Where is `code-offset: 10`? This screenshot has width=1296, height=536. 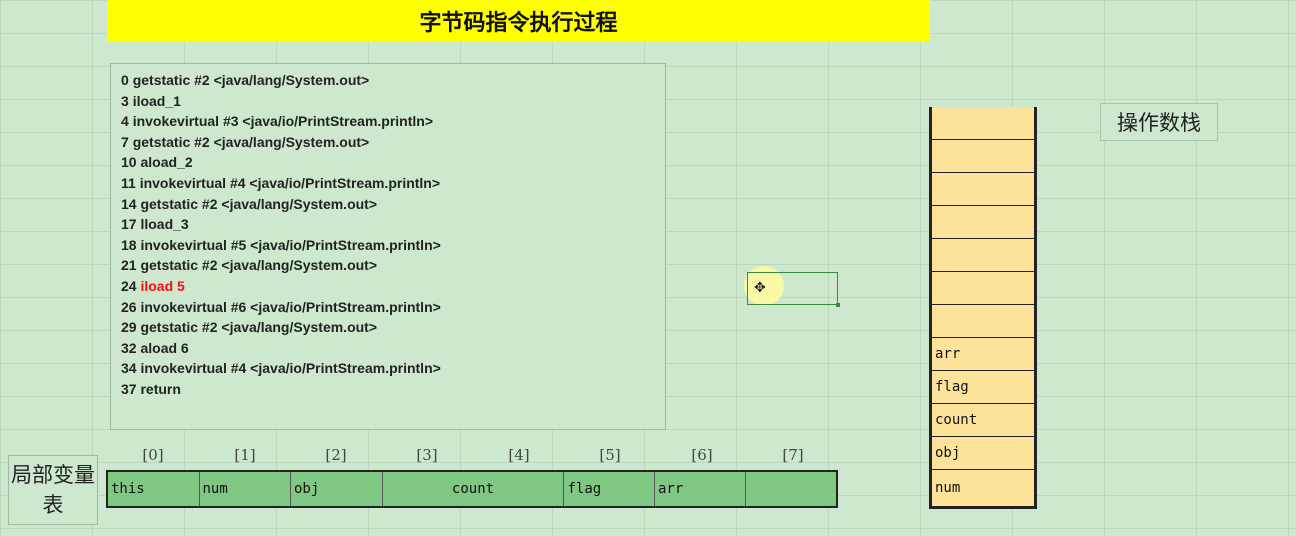 code-offset: 10 is located at coordinates (129, 162).